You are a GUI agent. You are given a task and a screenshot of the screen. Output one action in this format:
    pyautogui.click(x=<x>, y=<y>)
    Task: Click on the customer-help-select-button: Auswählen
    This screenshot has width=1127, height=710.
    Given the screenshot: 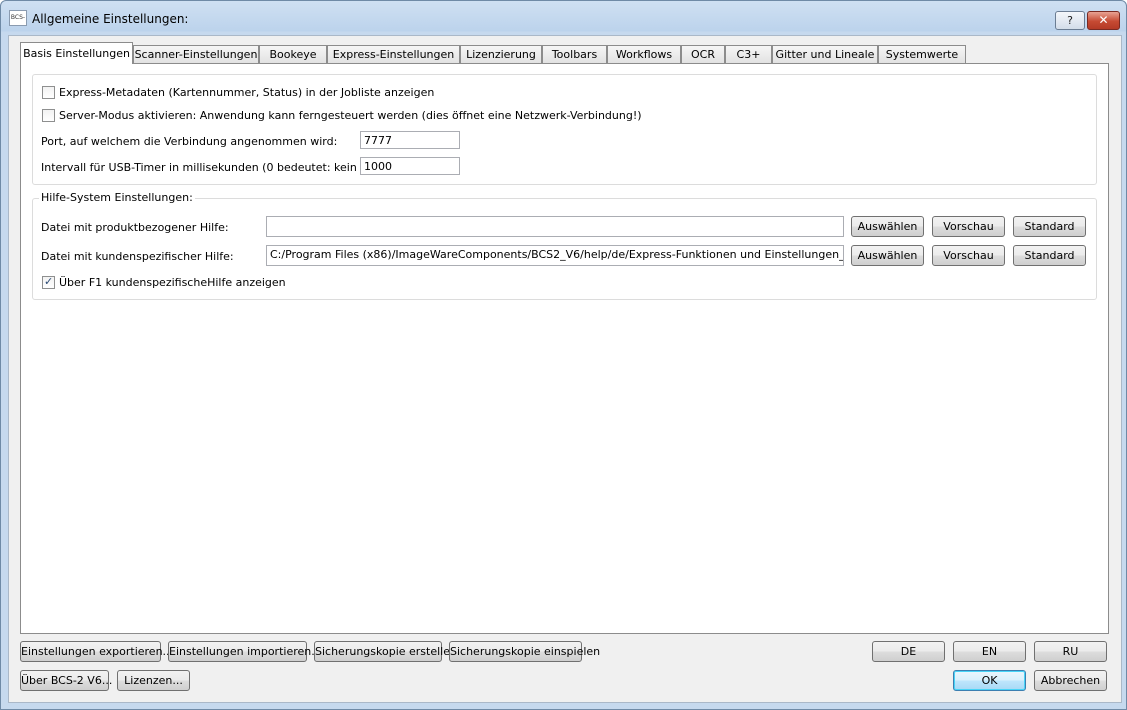 What is the action you would take?
    pyautogui.click(x=887, y=255)
    